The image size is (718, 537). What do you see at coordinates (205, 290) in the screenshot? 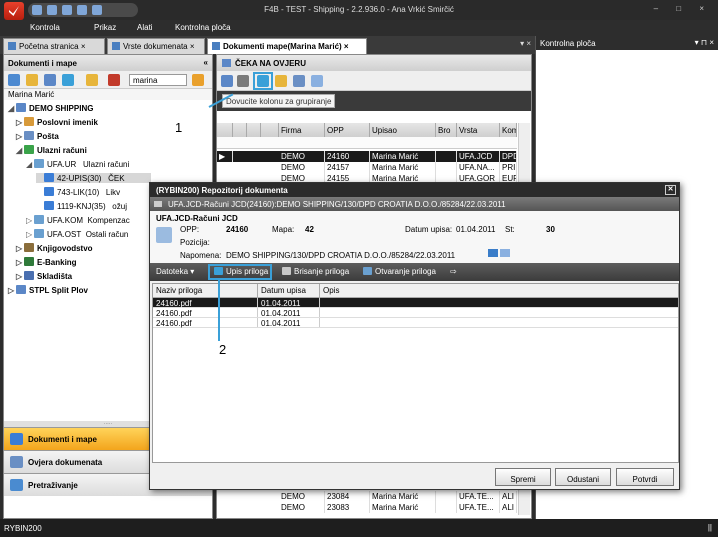
I see `col-naziv-priloga: Naziv priloga` at bounding box center [205, 290].